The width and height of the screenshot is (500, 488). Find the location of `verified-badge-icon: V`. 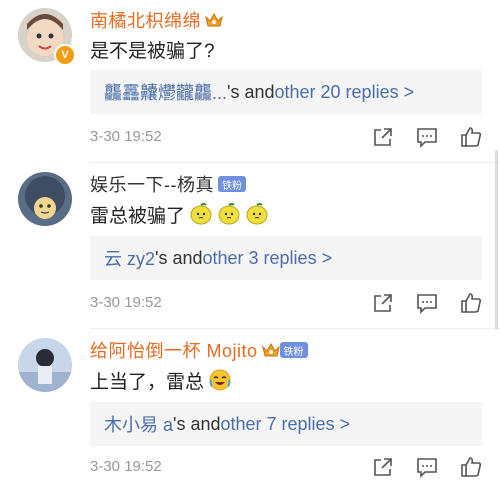

verified-badge-icon: V is located at coordinates (65, 55).